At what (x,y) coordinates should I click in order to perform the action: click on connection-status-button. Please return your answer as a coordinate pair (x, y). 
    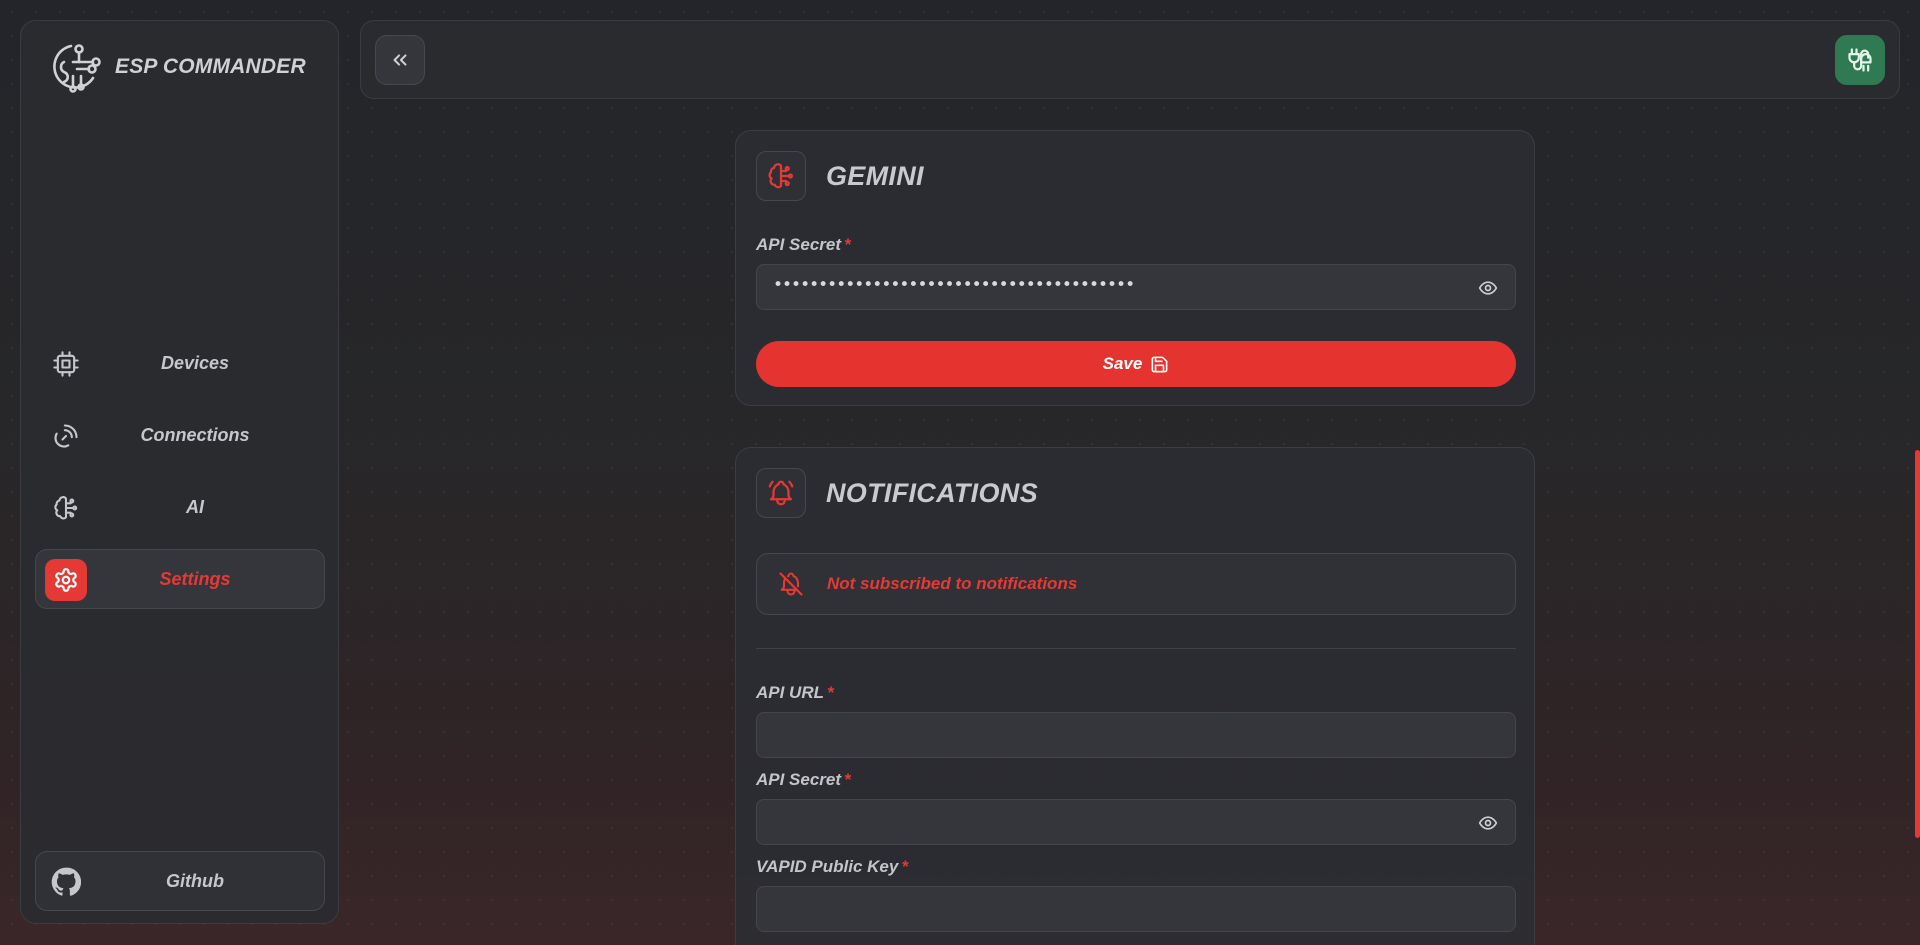
    Looking at the image, I should click on (1860, 60).